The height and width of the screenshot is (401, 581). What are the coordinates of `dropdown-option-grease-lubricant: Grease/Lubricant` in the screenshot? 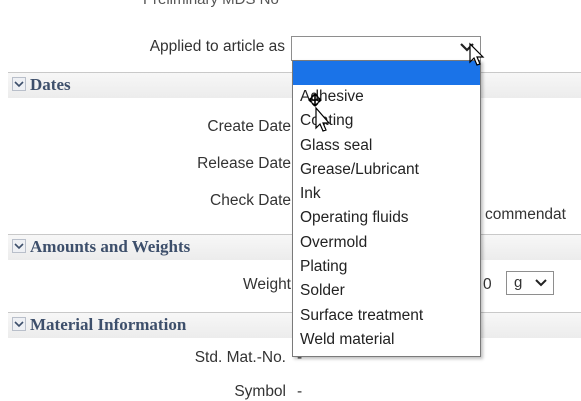 It's located at (386, 170).